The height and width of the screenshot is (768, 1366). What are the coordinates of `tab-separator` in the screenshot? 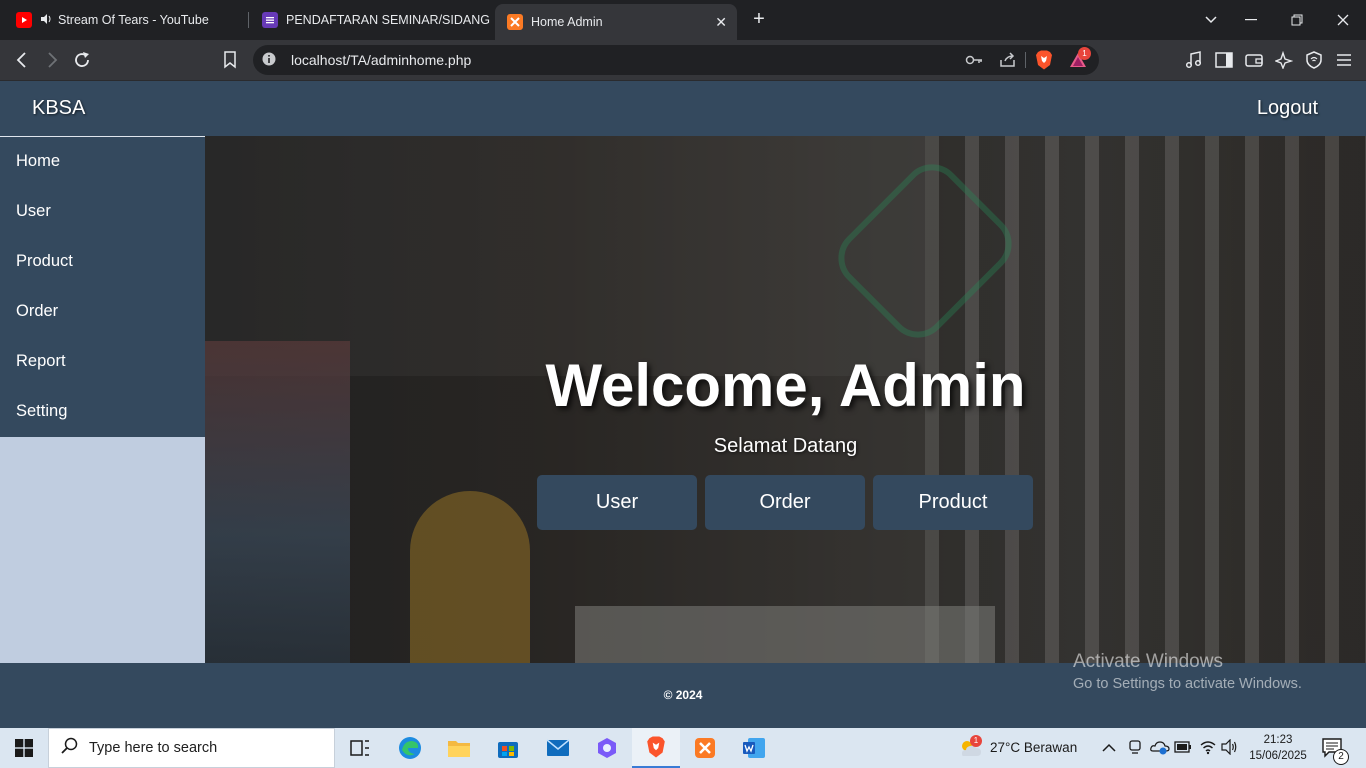 It's located at (248, 20).